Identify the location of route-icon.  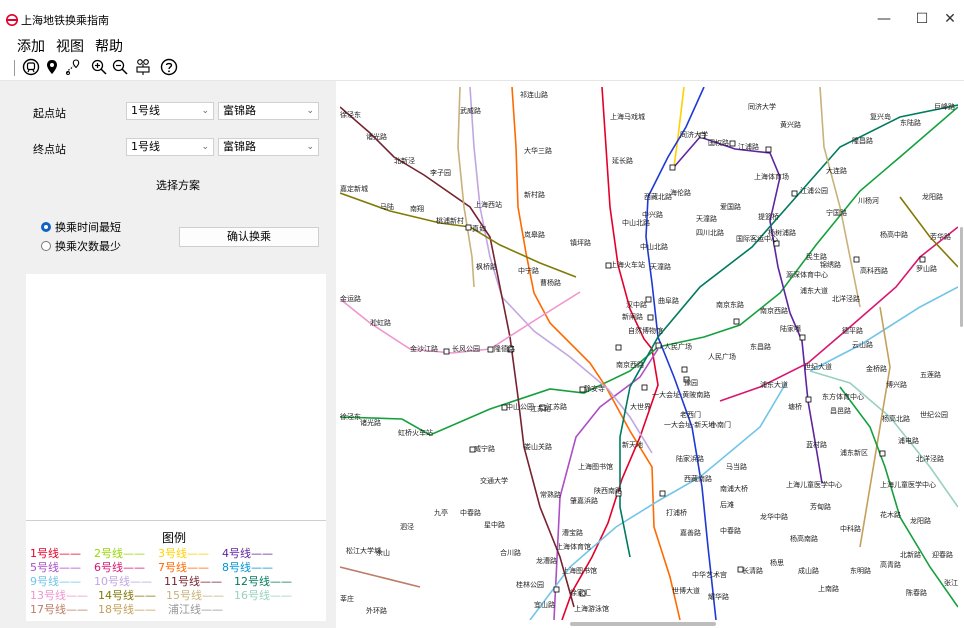
(73, 67).